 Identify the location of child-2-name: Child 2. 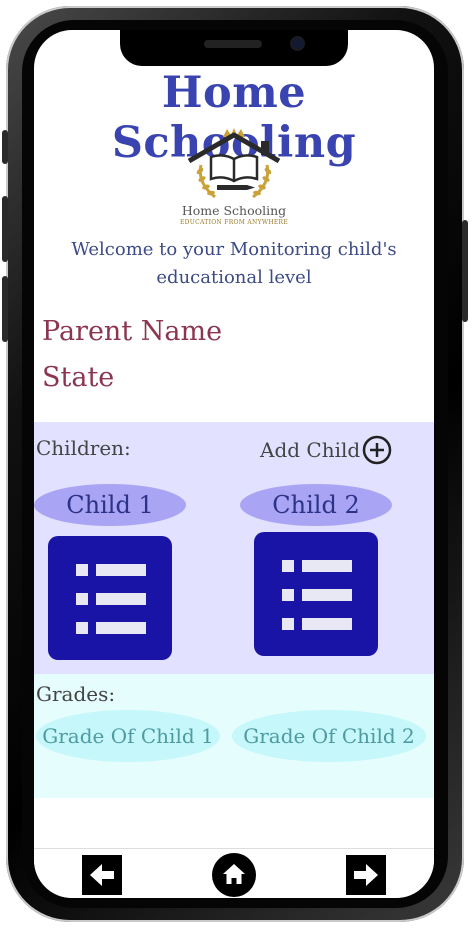
(316, 505).